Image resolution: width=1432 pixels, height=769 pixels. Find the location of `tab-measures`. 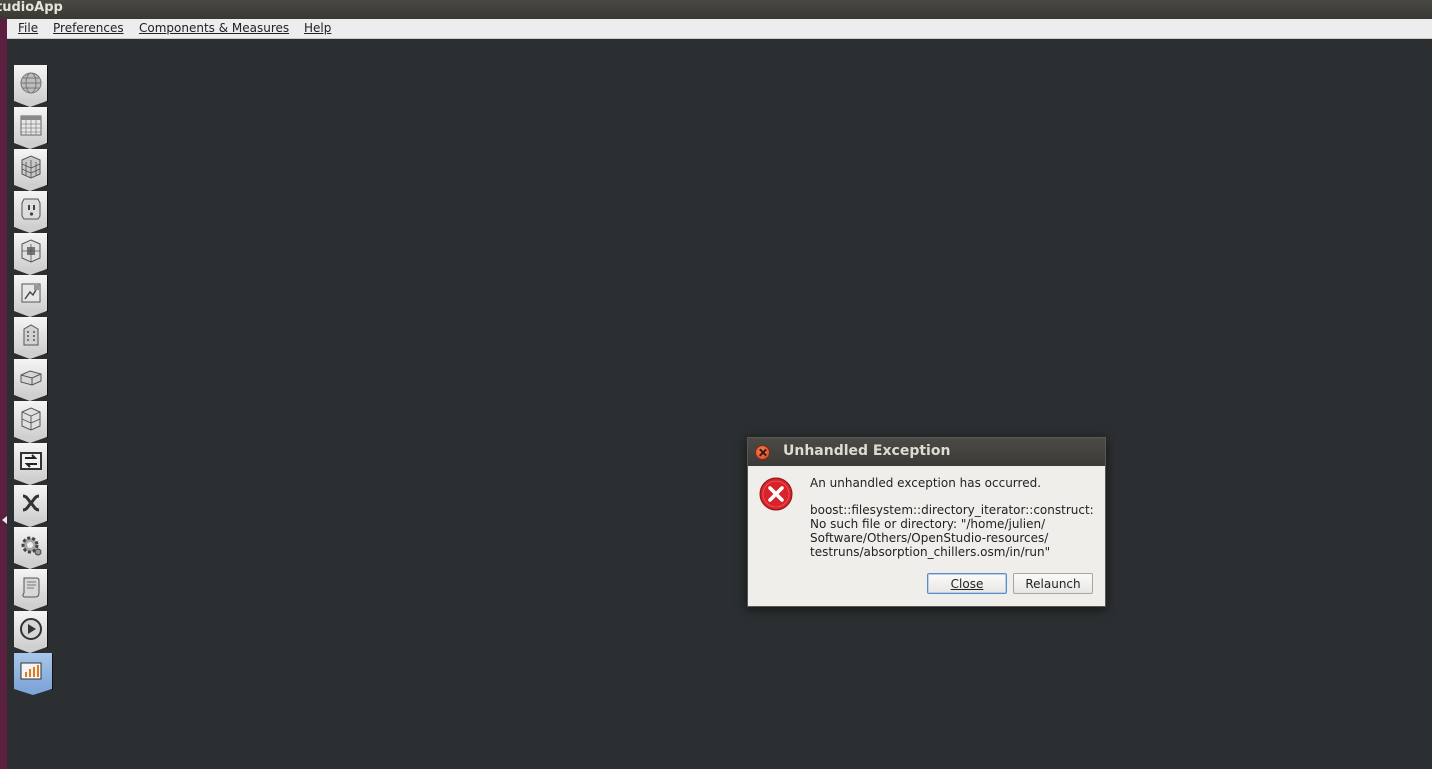

tab-measures is located at coordinates (30, 548).